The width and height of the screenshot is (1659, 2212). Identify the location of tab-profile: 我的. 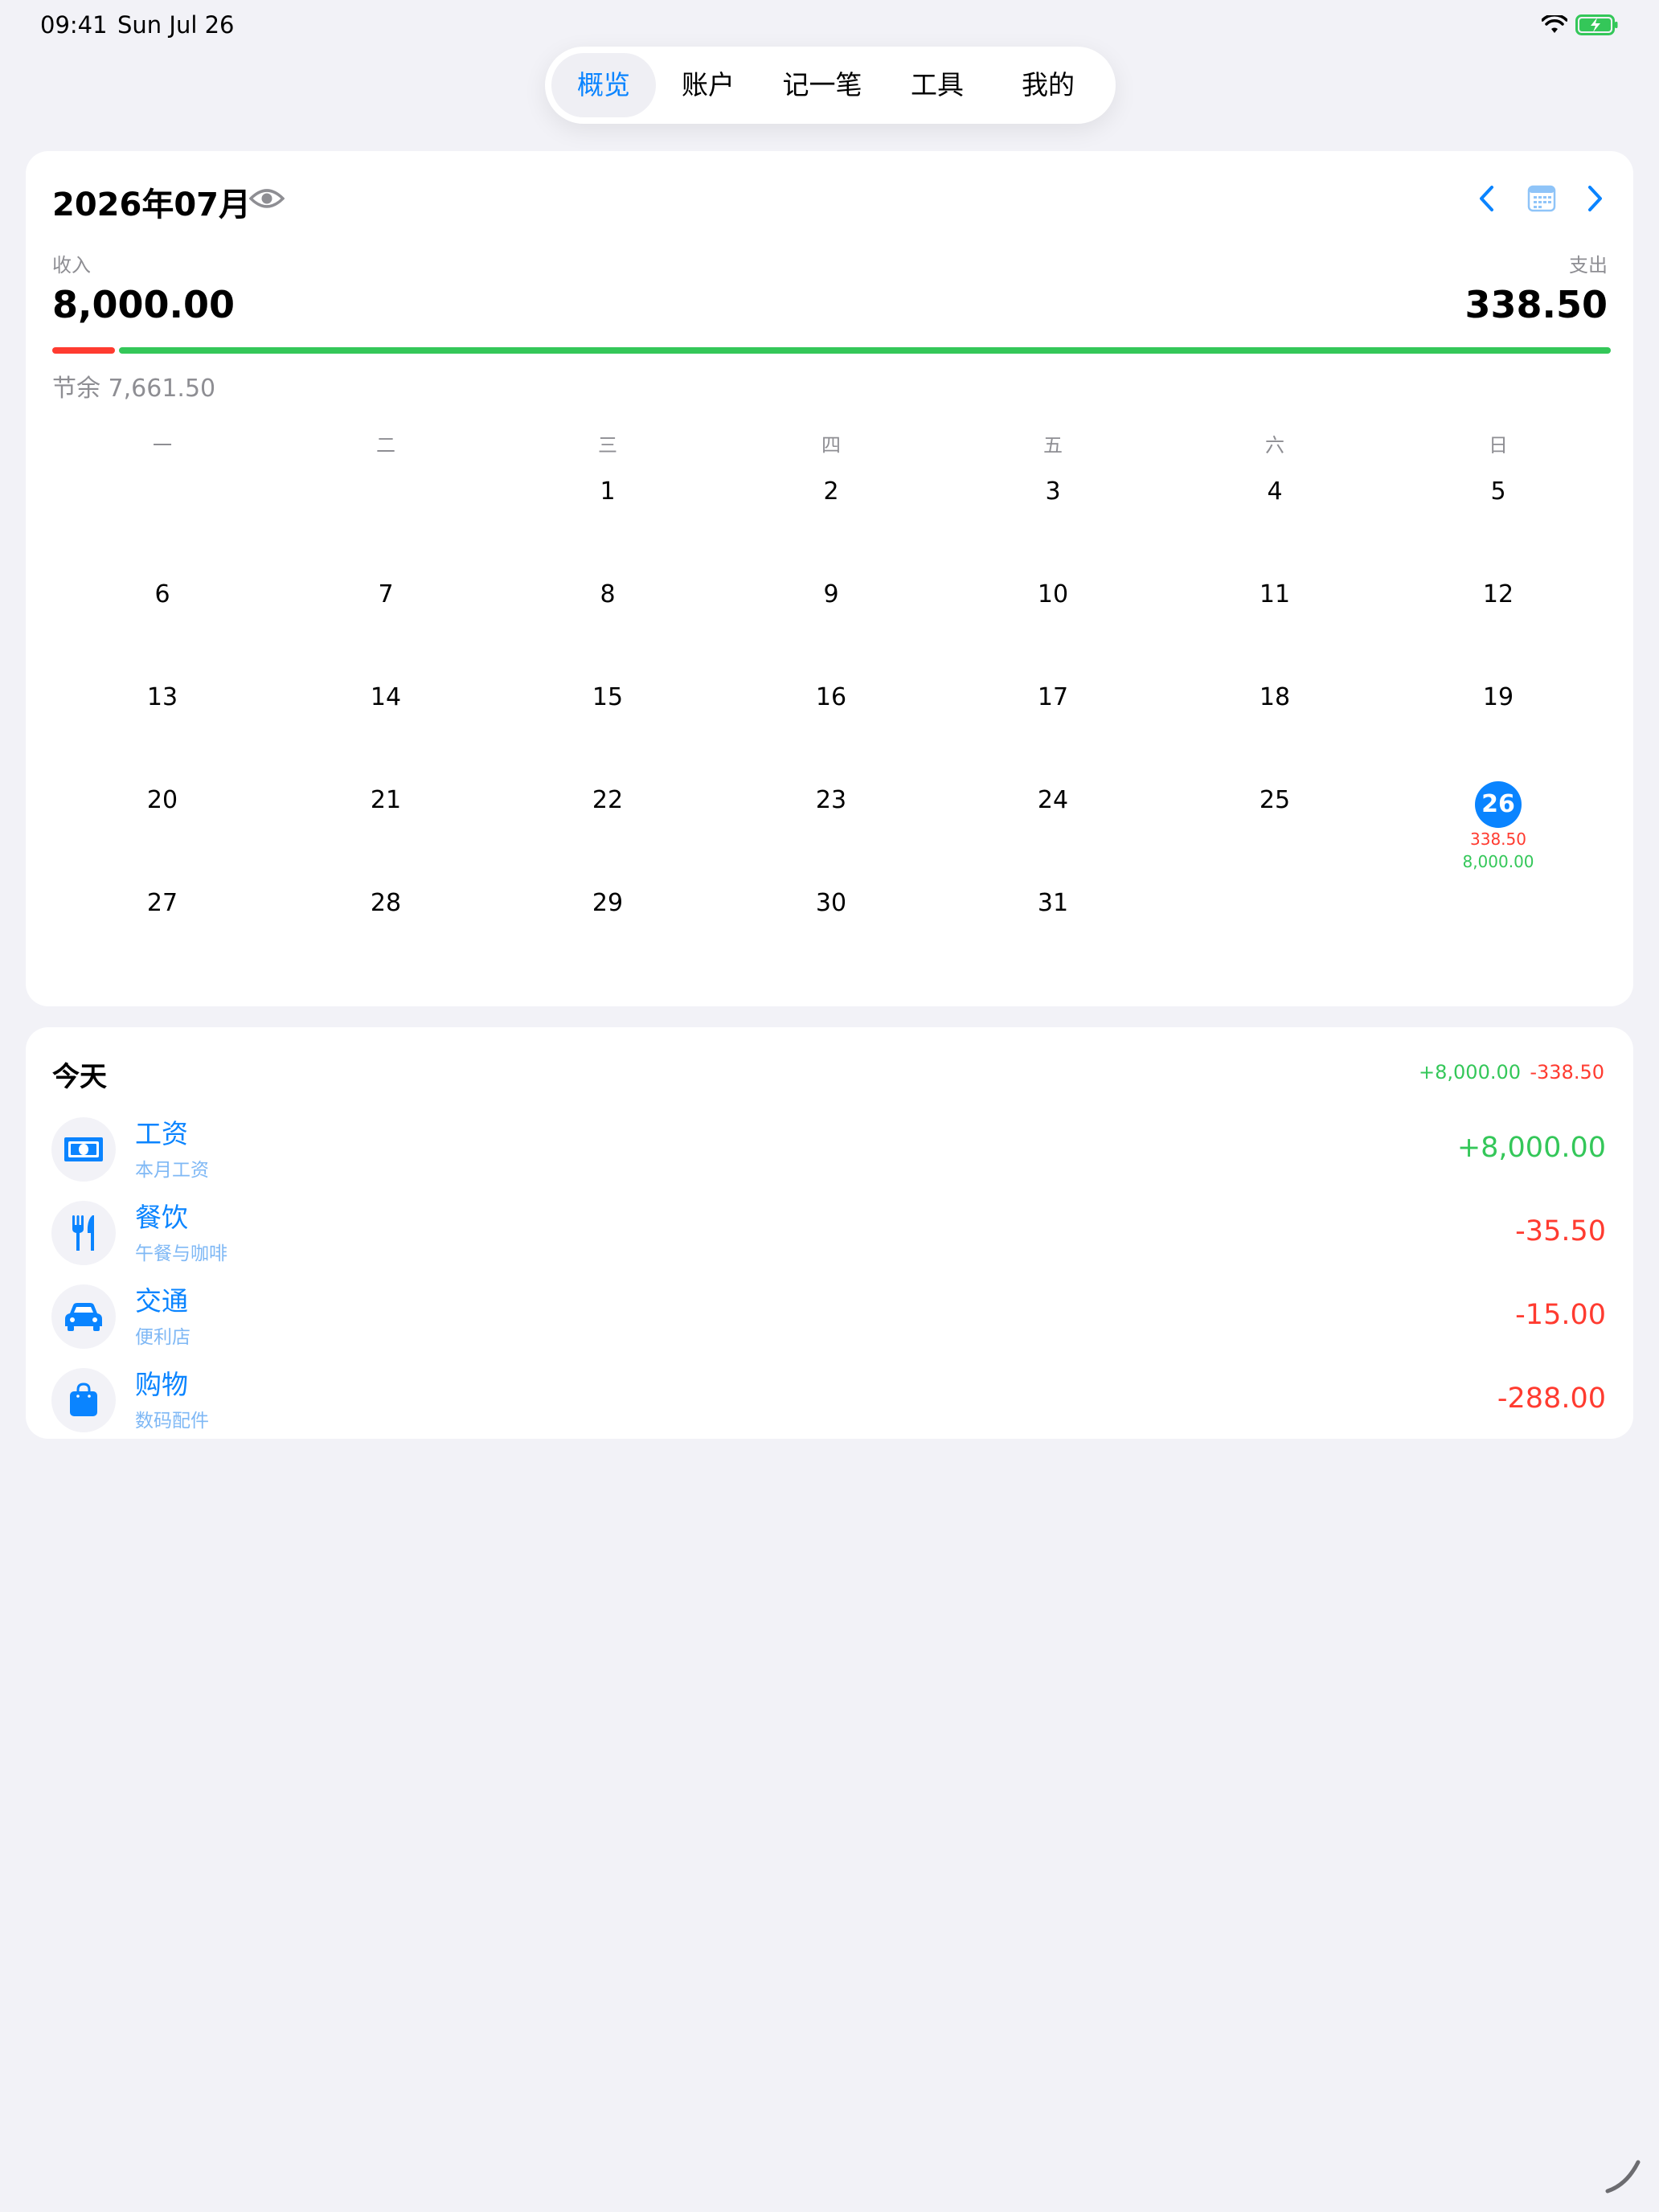
(1048, 85).